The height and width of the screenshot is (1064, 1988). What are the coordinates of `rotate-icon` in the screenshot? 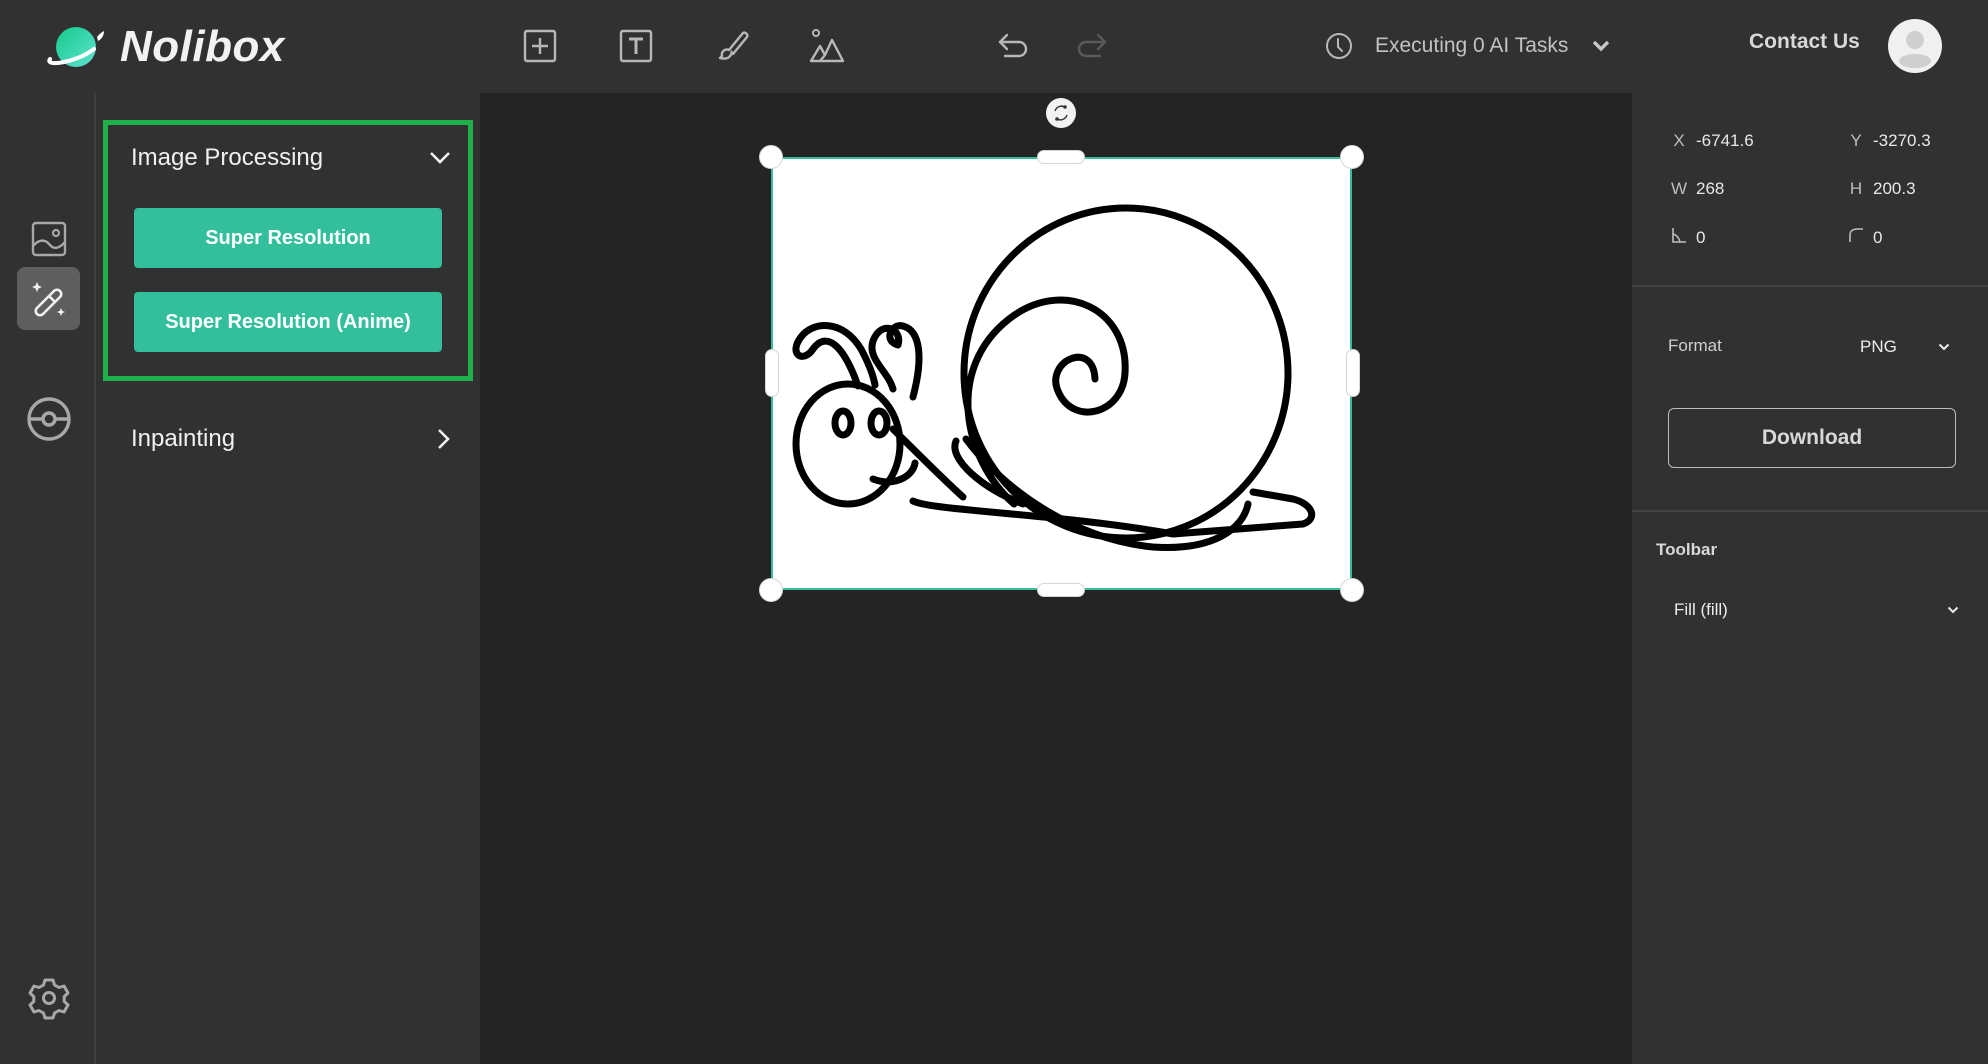 It's located at (1061, 113).